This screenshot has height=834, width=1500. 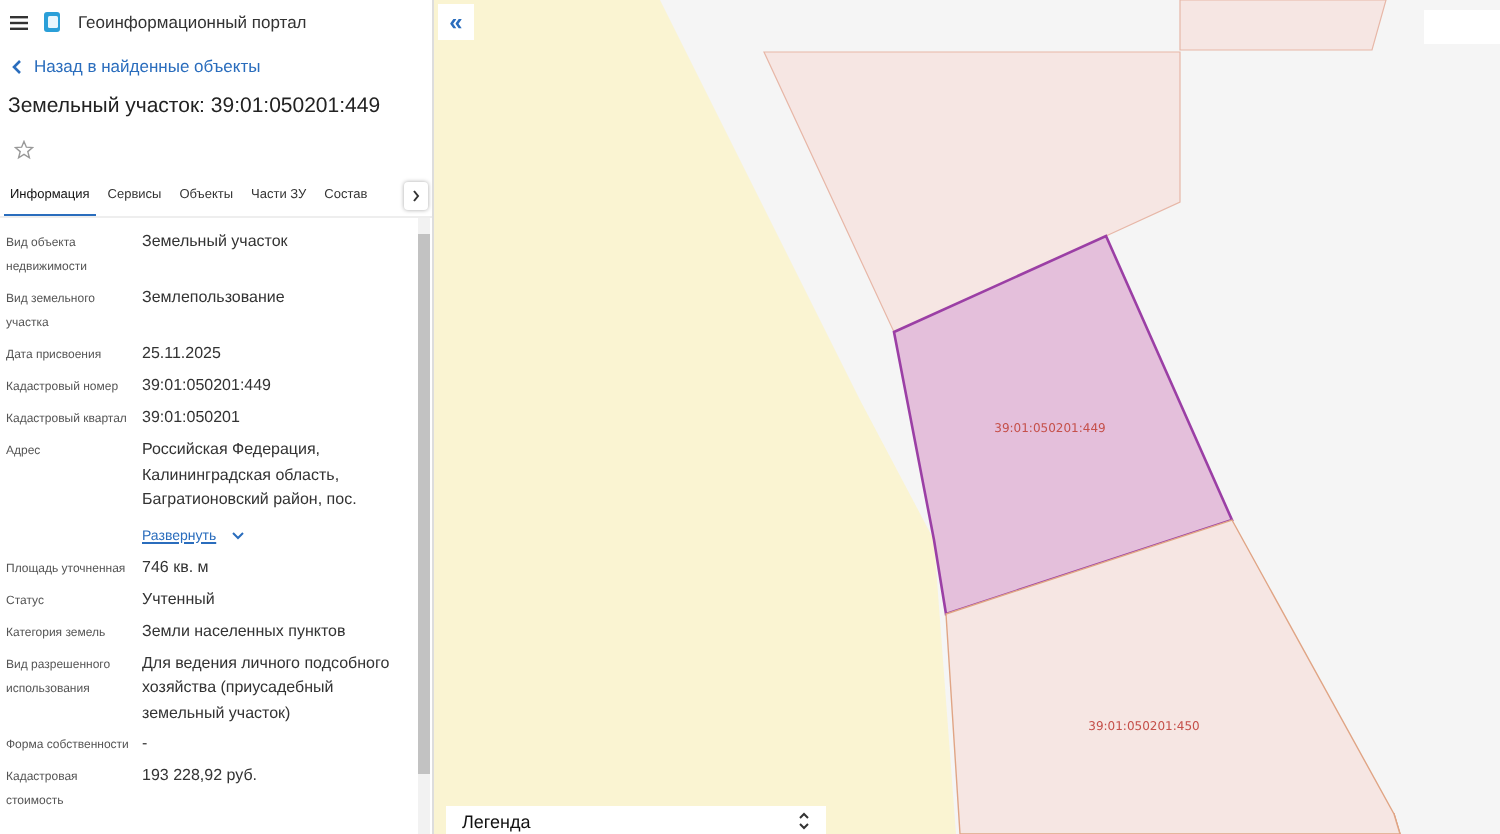 I want to click on property-value: -, so click(x=146, y=744).